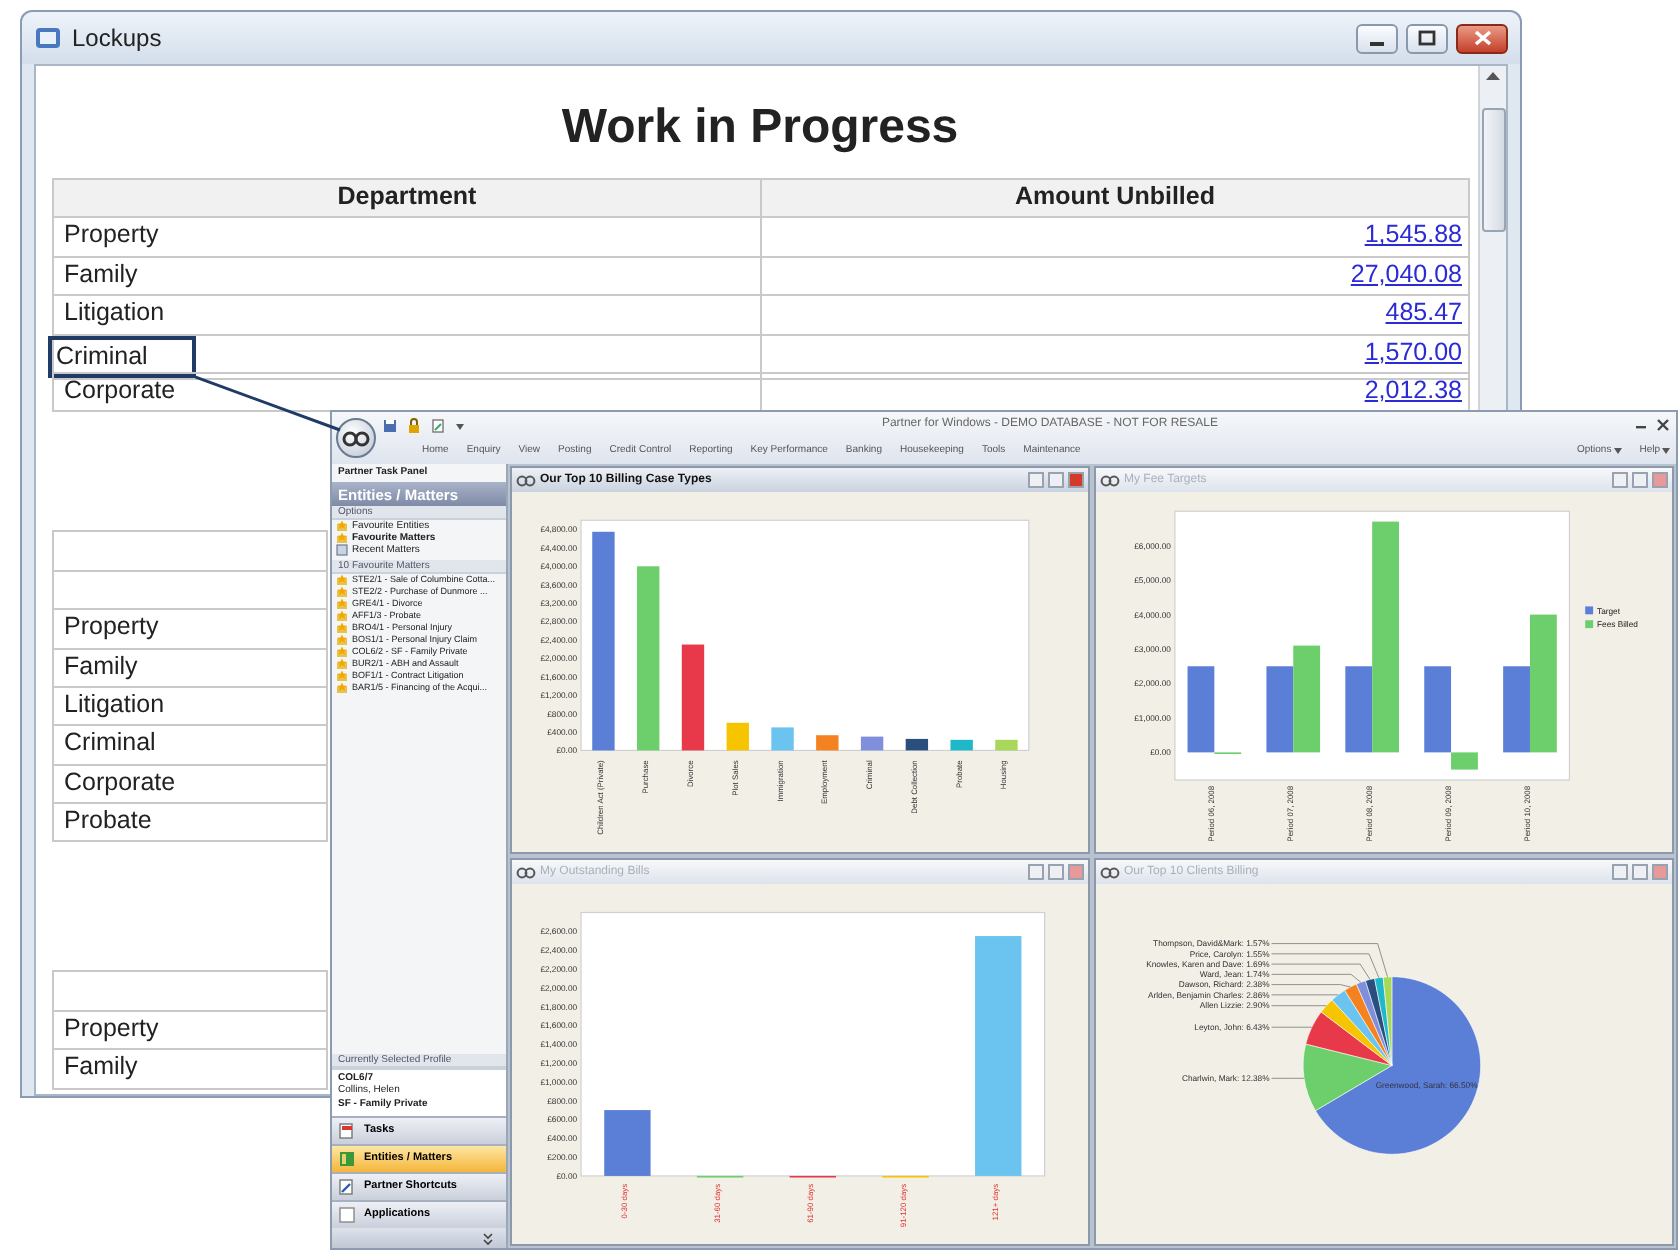 The height and width of the screenshot is (1250, 1678). I want to click on amount-link: 1,545.88, so click(1413, 234).